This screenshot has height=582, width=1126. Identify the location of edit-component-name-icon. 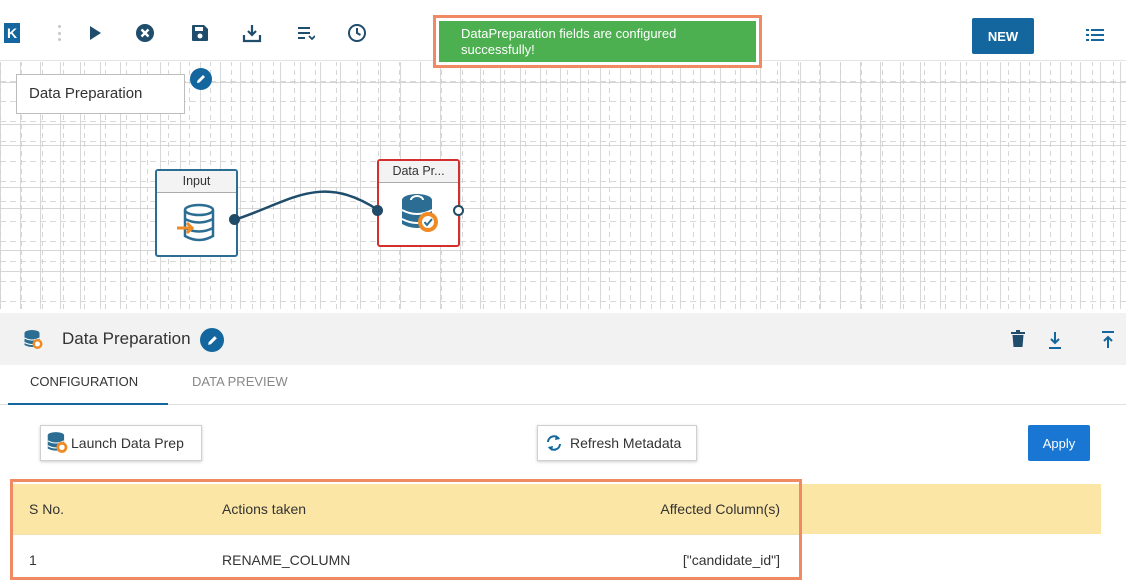
(212, 340).